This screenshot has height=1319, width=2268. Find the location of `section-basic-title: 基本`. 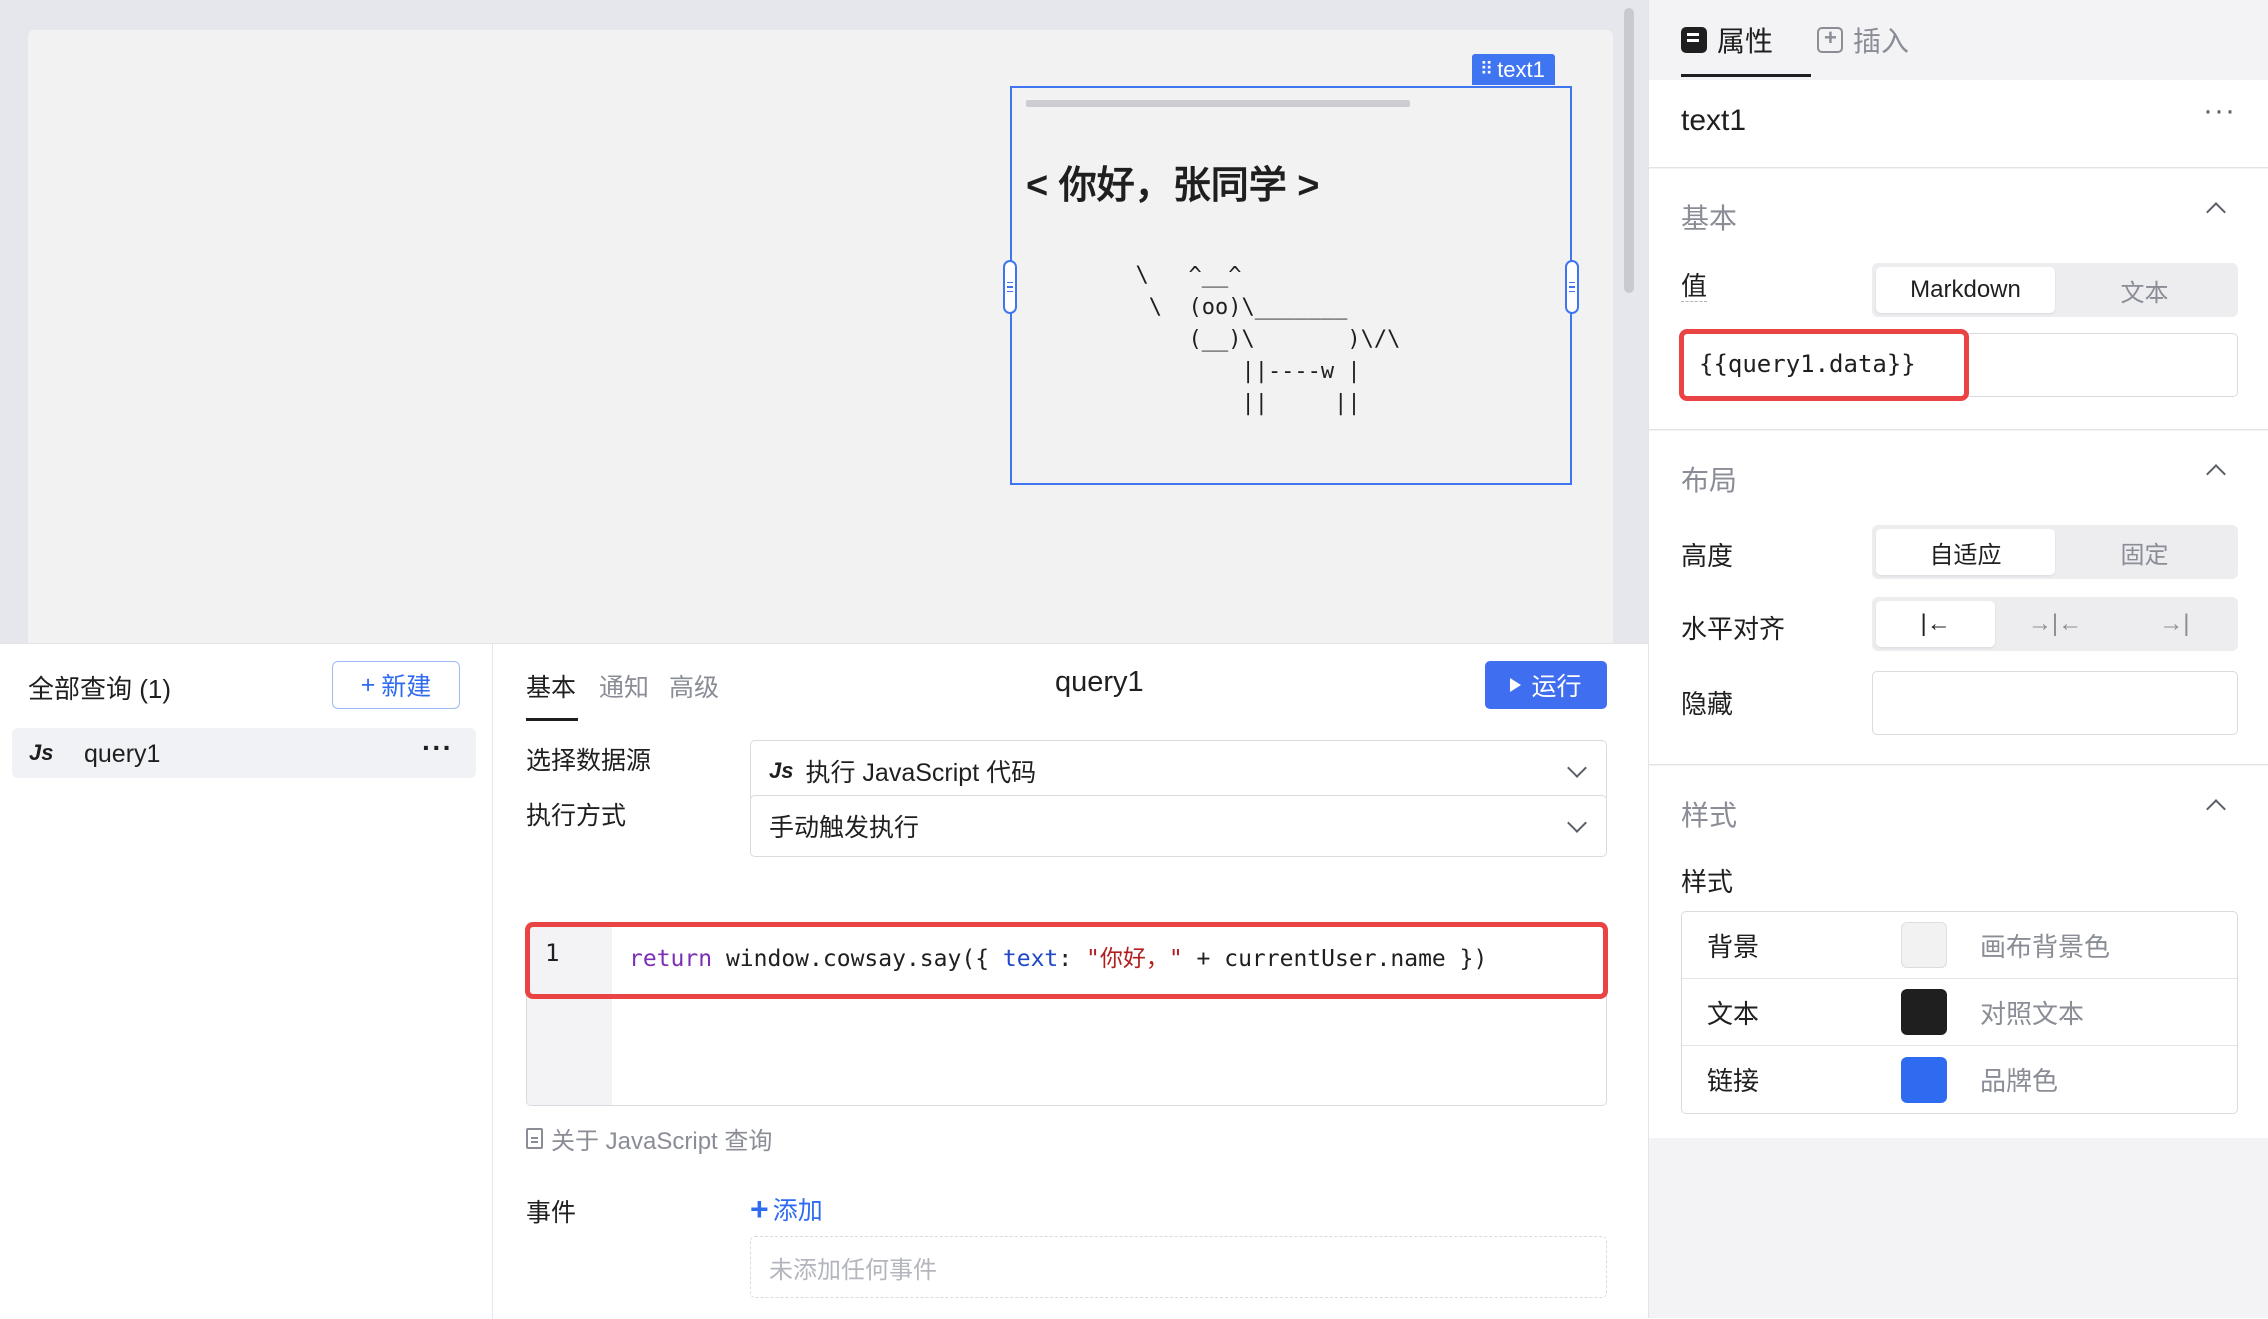

section-basic-title: 基本 is located at coordinates (1709, 218).